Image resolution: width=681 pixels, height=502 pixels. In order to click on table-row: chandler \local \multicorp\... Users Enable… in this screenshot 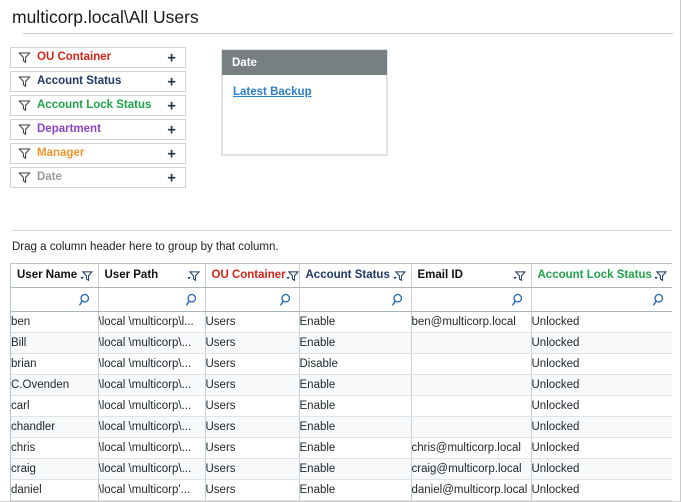, I will do `click(341, 427)`.